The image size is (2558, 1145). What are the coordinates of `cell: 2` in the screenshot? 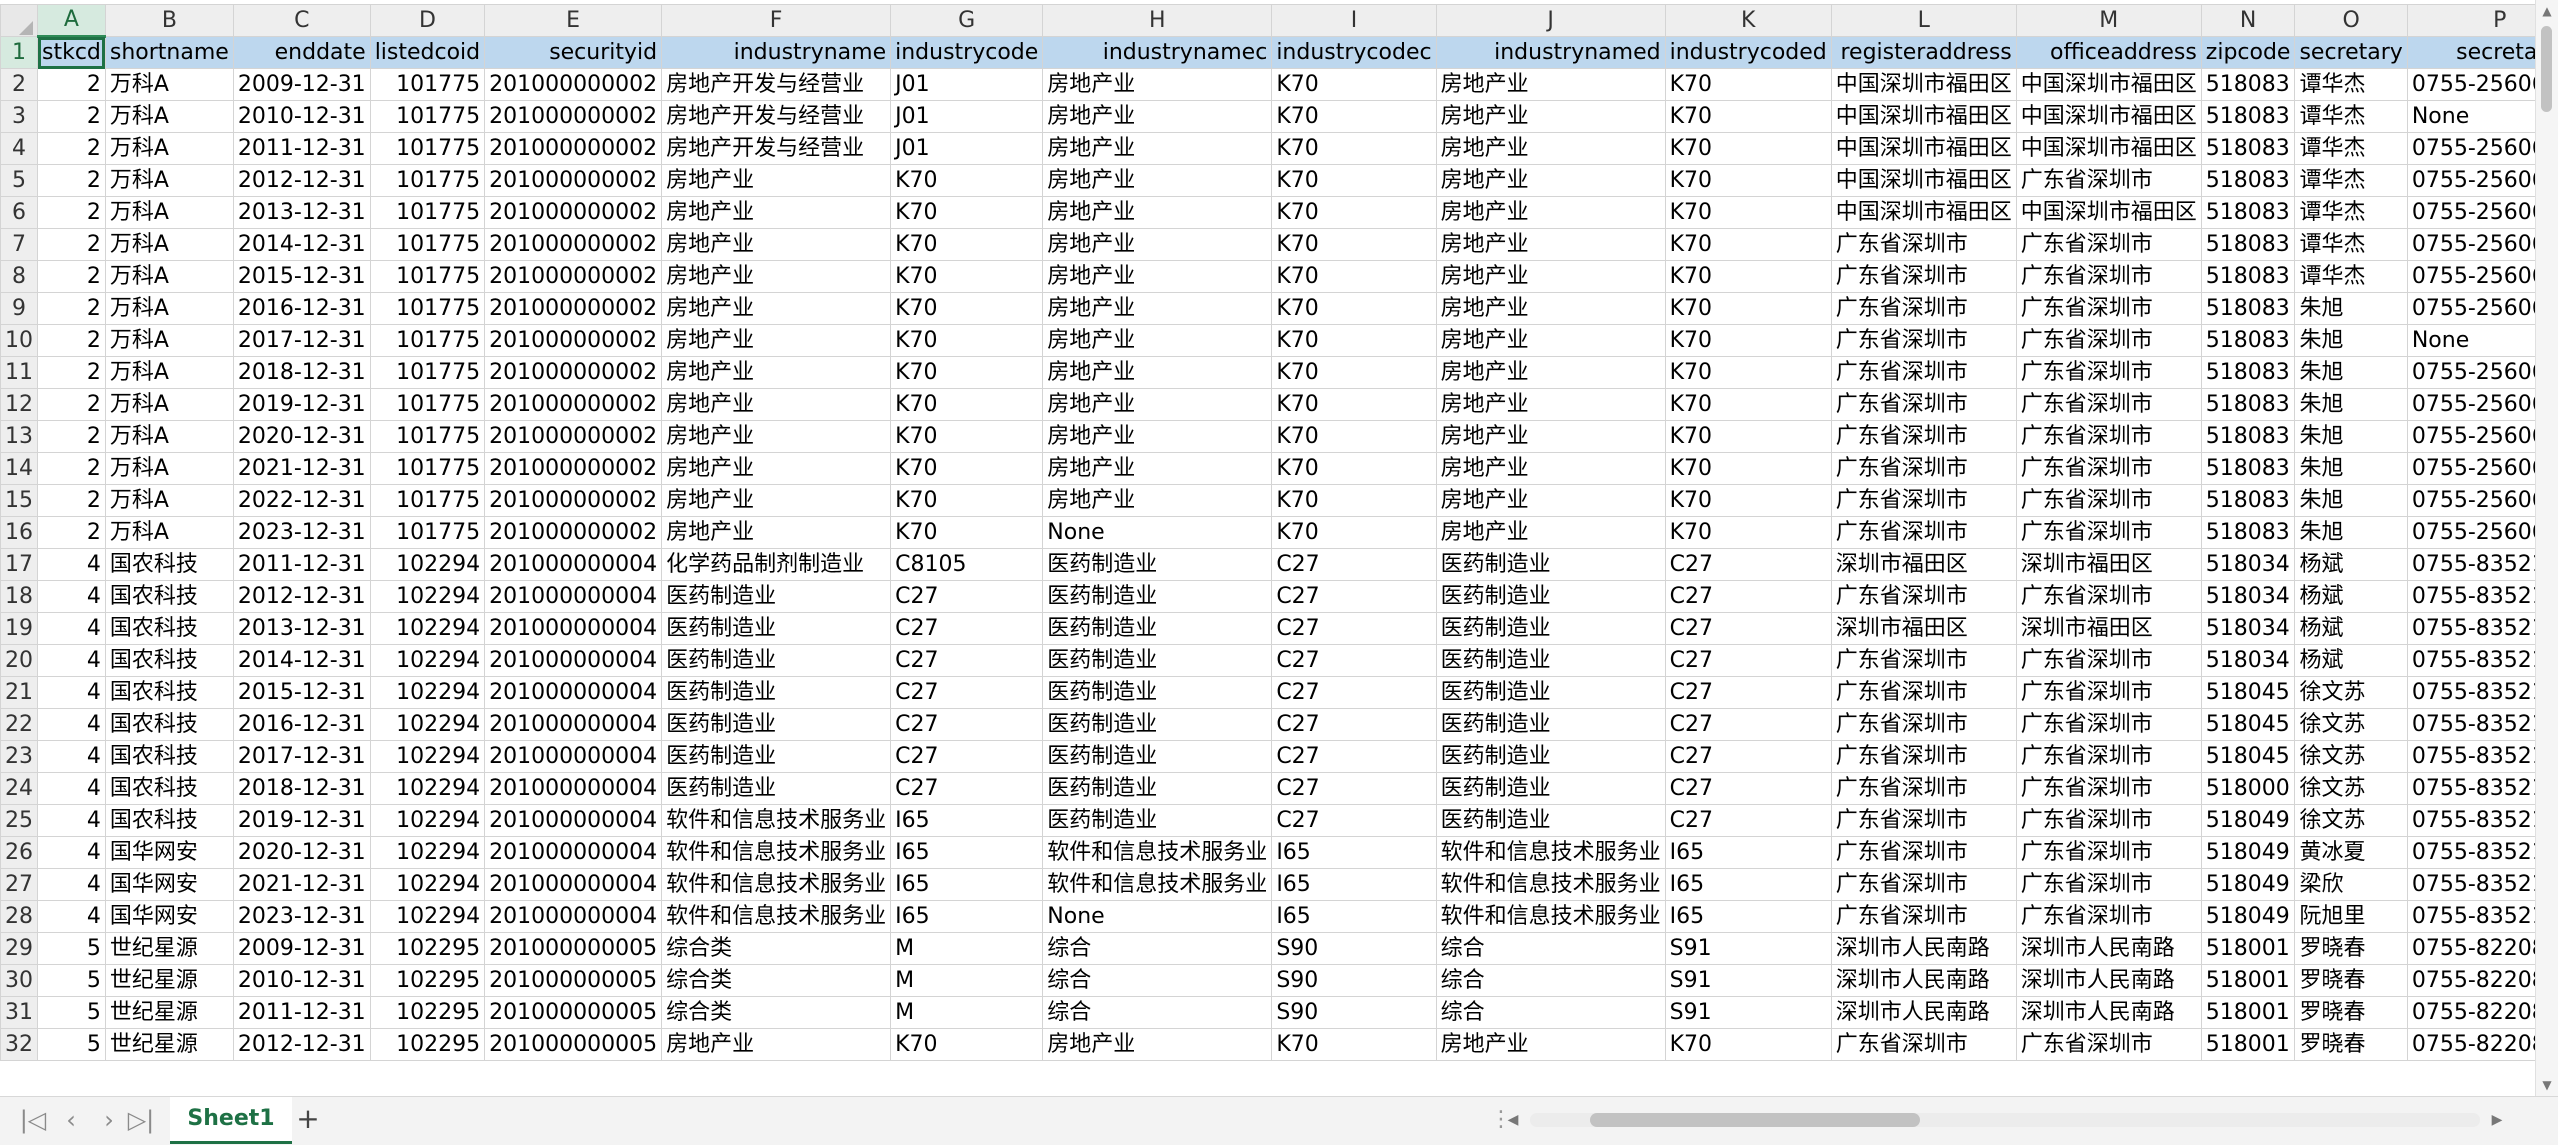 It's located at (72, 501).